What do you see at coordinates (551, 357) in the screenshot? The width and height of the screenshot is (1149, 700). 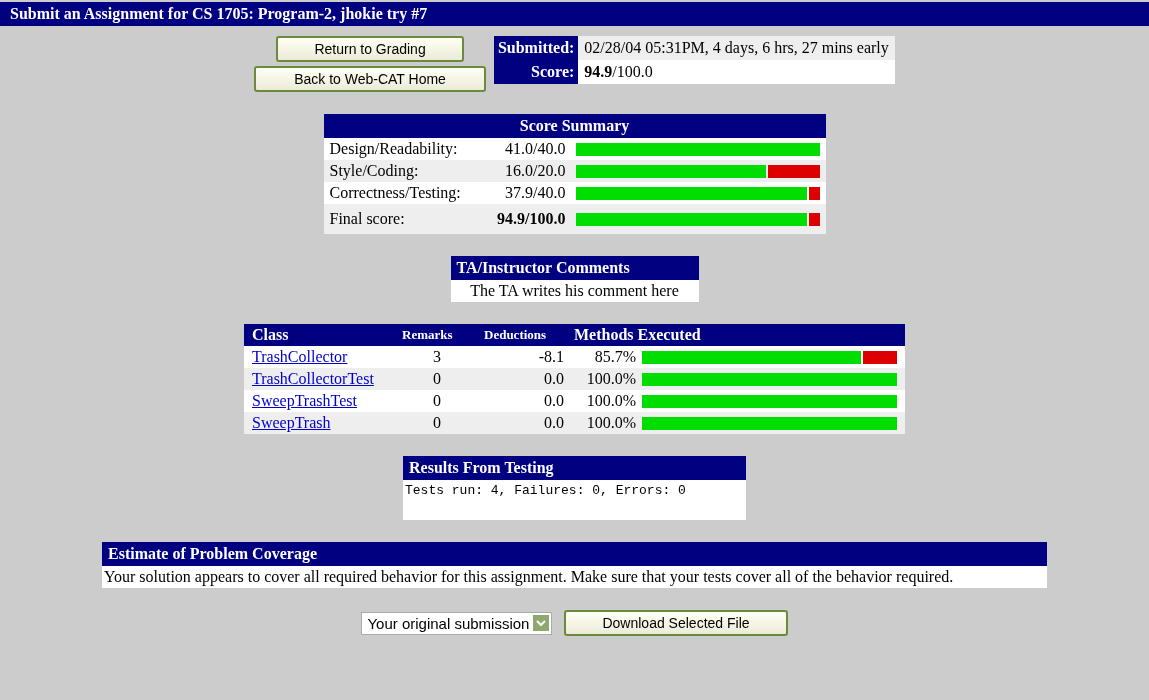 I see `table-cell-text: -8.1` at bounding box center [551, 357].